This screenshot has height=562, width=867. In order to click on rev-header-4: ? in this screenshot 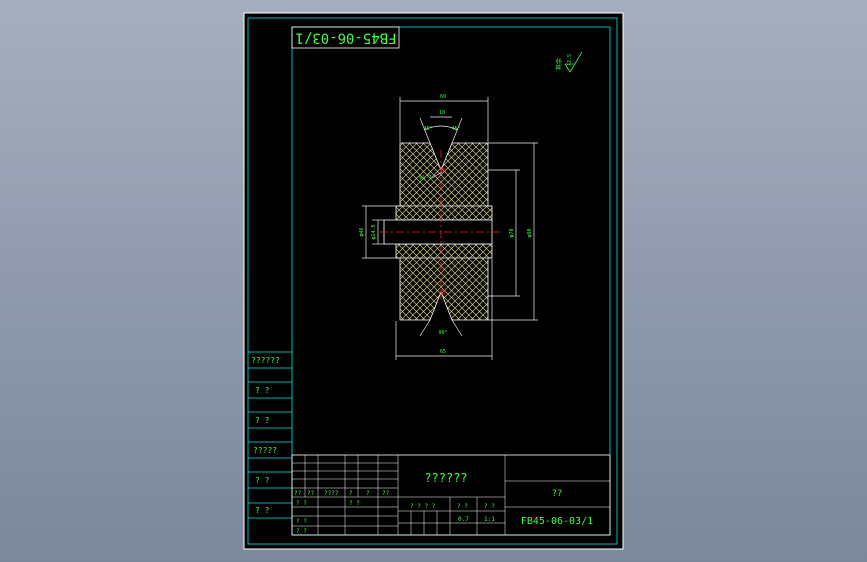, I will do `click(351, 493)`.